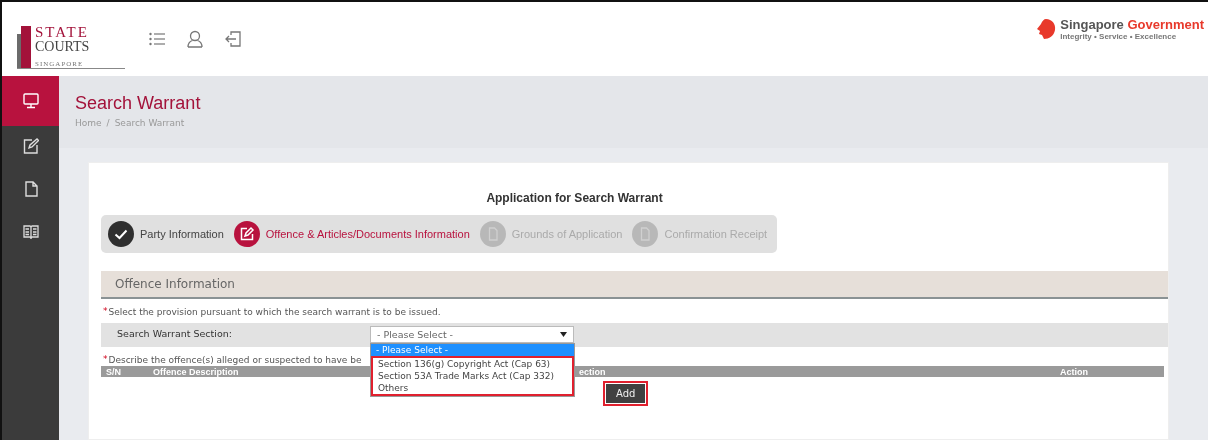  What do you see at coordinates (274, 312) in the screenshot?
I see `instruction-text: Select the provision pursuant to which the search warrant is to be issued.` at bounding box center [274, 312].